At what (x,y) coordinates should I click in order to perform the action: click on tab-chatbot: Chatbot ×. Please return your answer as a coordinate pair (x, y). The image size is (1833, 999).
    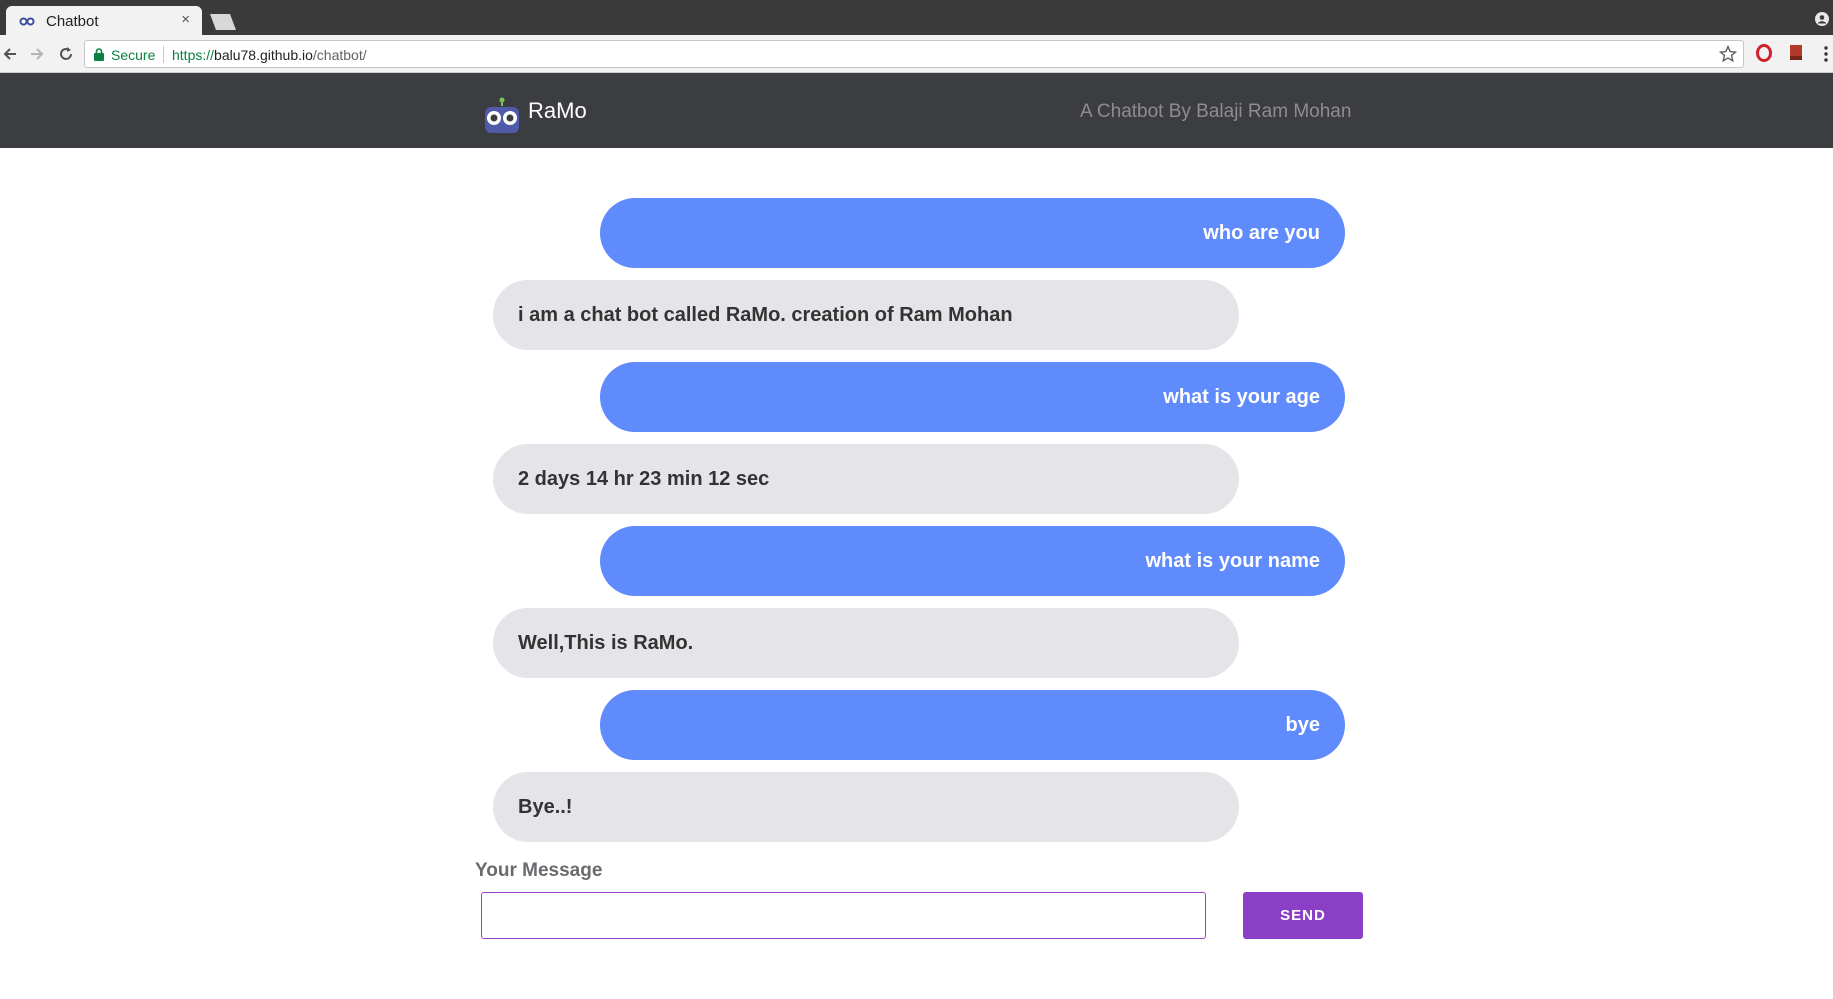
    Looking at the image, I should click on (104, 20).